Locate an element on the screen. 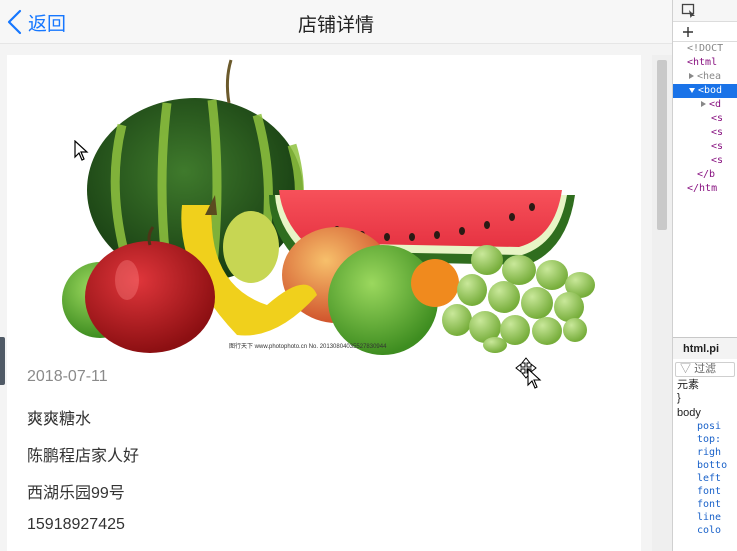  shop-phone: 15918927425 is located at coordinates (76, 525).